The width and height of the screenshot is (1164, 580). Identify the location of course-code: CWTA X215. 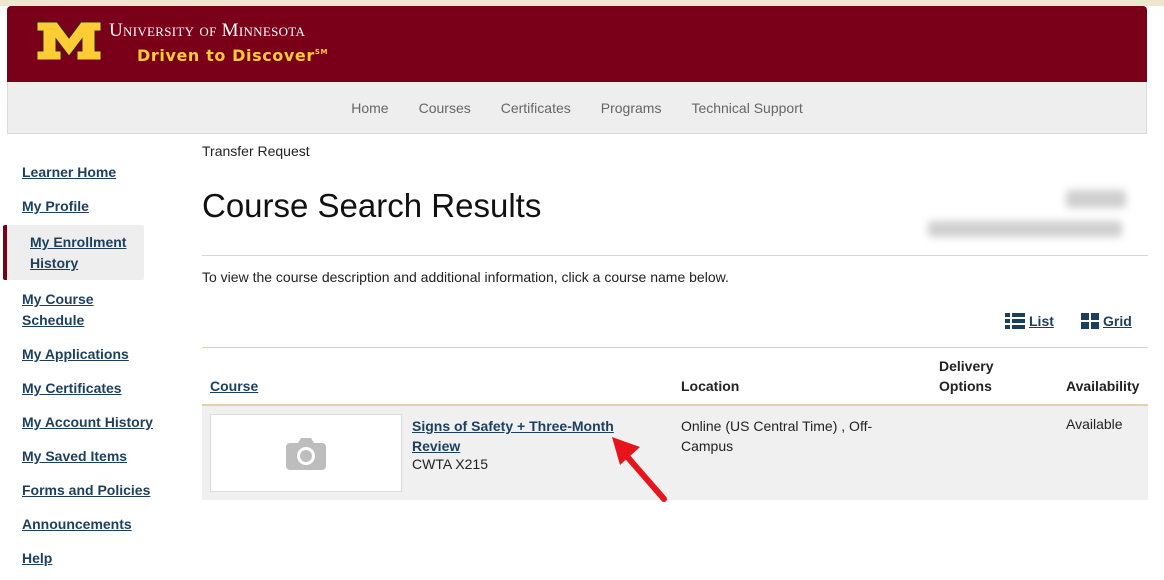
(450, 464).